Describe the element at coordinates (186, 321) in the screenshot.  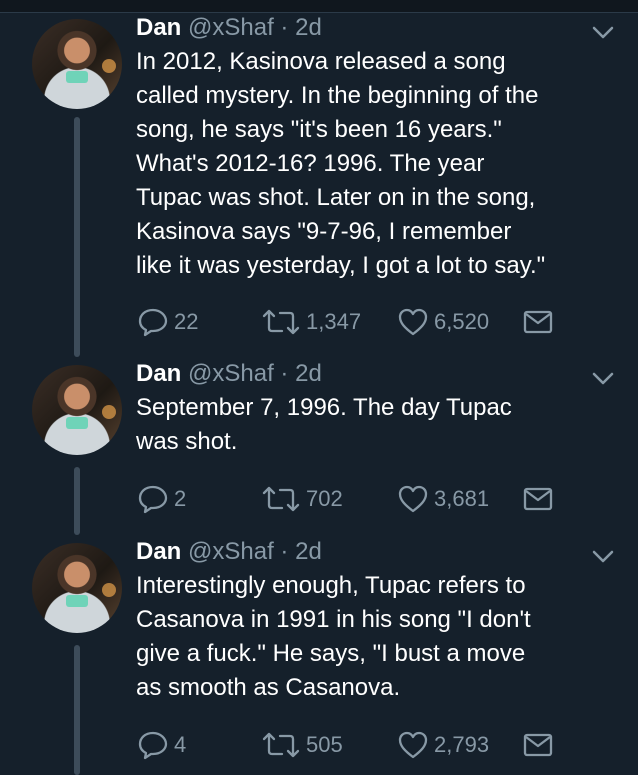
I see `reply-count: 22` at that location.